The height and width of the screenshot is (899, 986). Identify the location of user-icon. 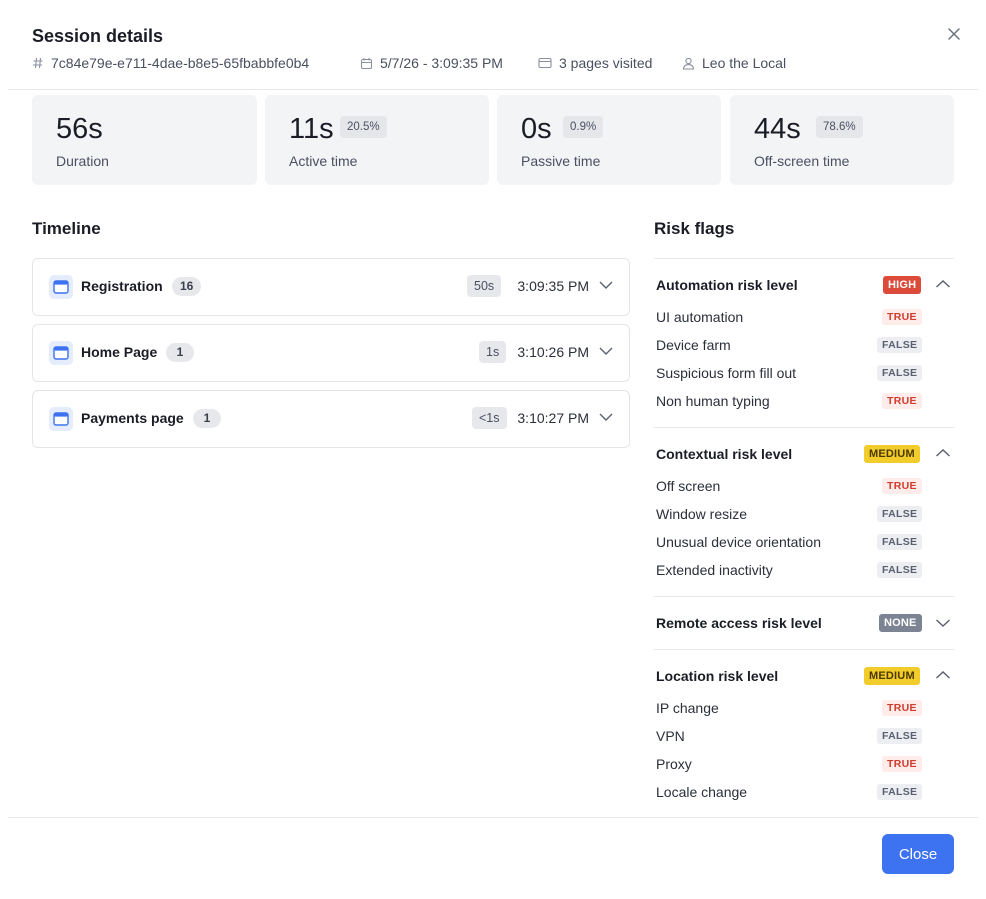
(688, 63).